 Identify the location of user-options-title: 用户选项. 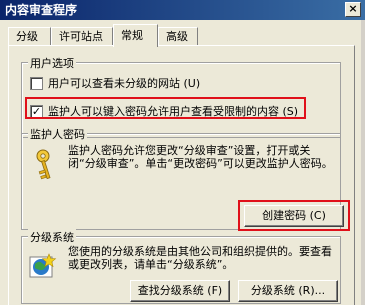
(52, 63).